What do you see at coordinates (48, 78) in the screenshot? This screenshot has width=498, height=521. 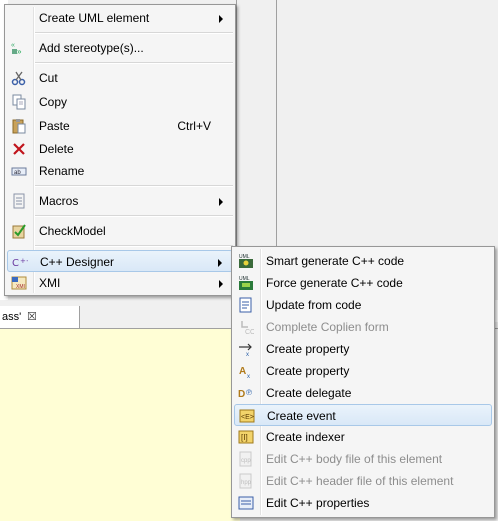 I see `menu-item-label: Cut` at bounding box center [48, 78].